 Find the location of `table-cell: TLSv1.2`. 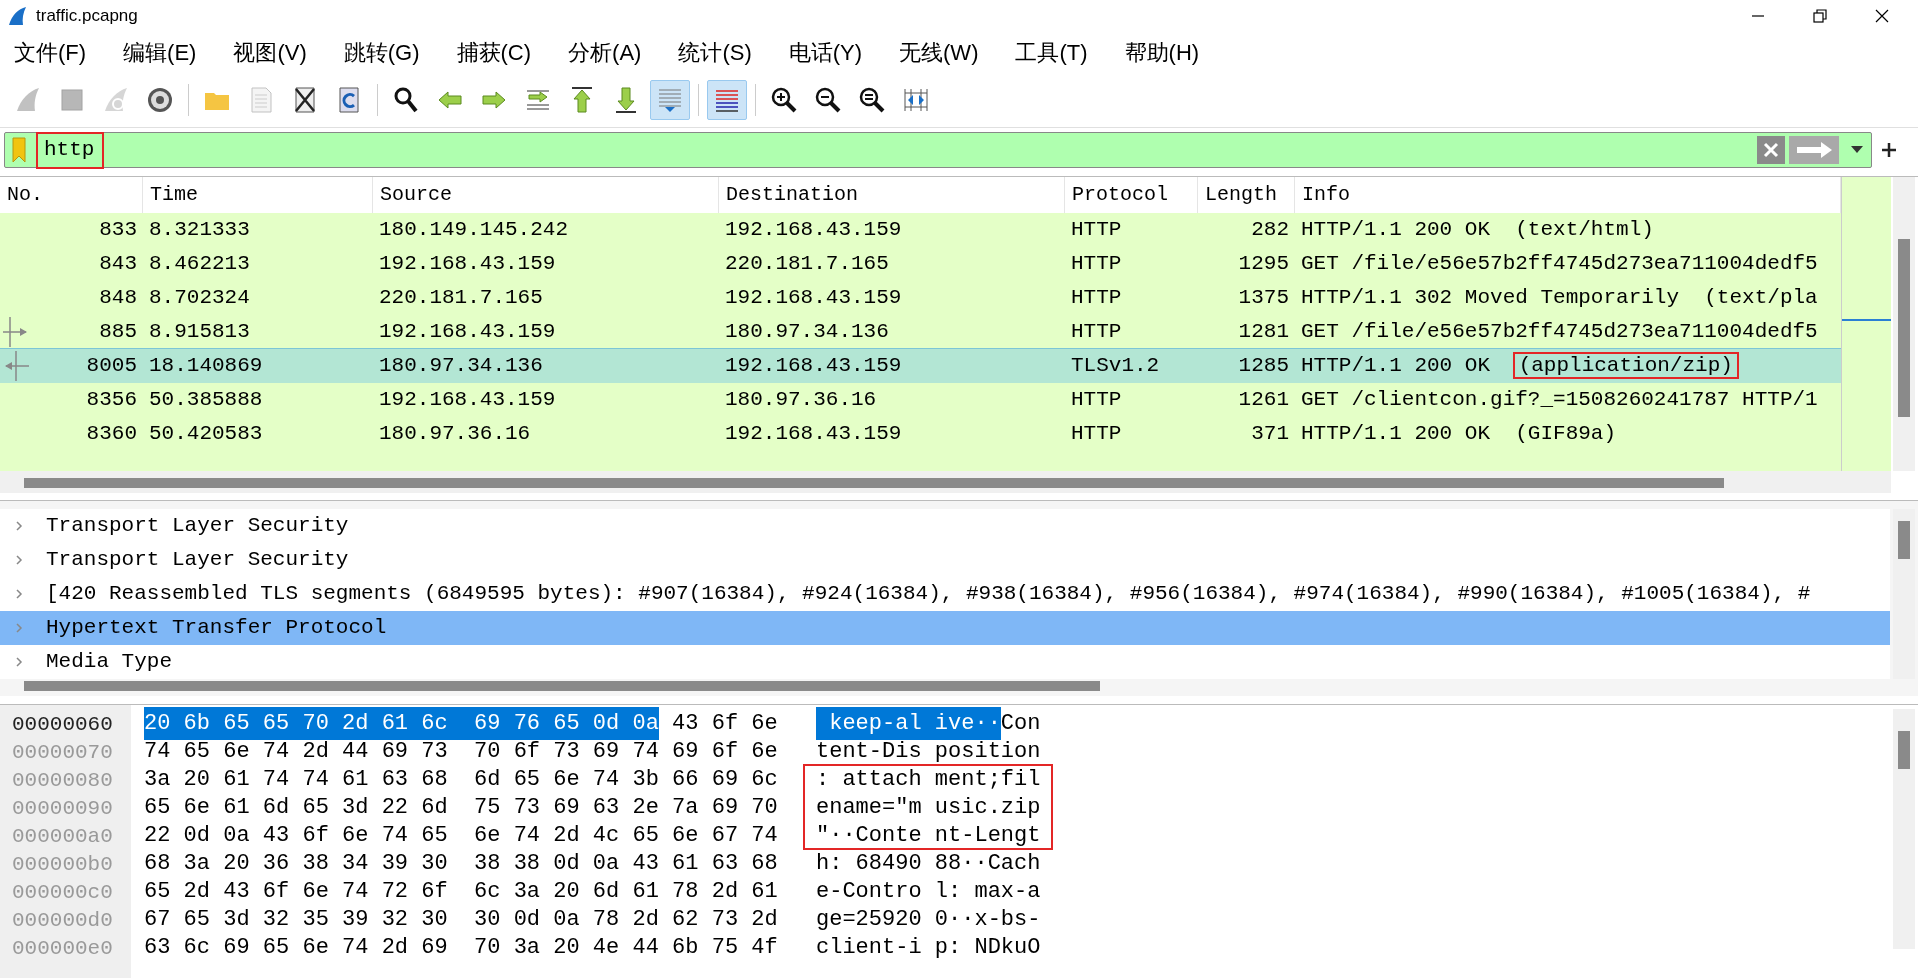

table-cell: TLSv1.2 is located at coordinates (1115, 366).